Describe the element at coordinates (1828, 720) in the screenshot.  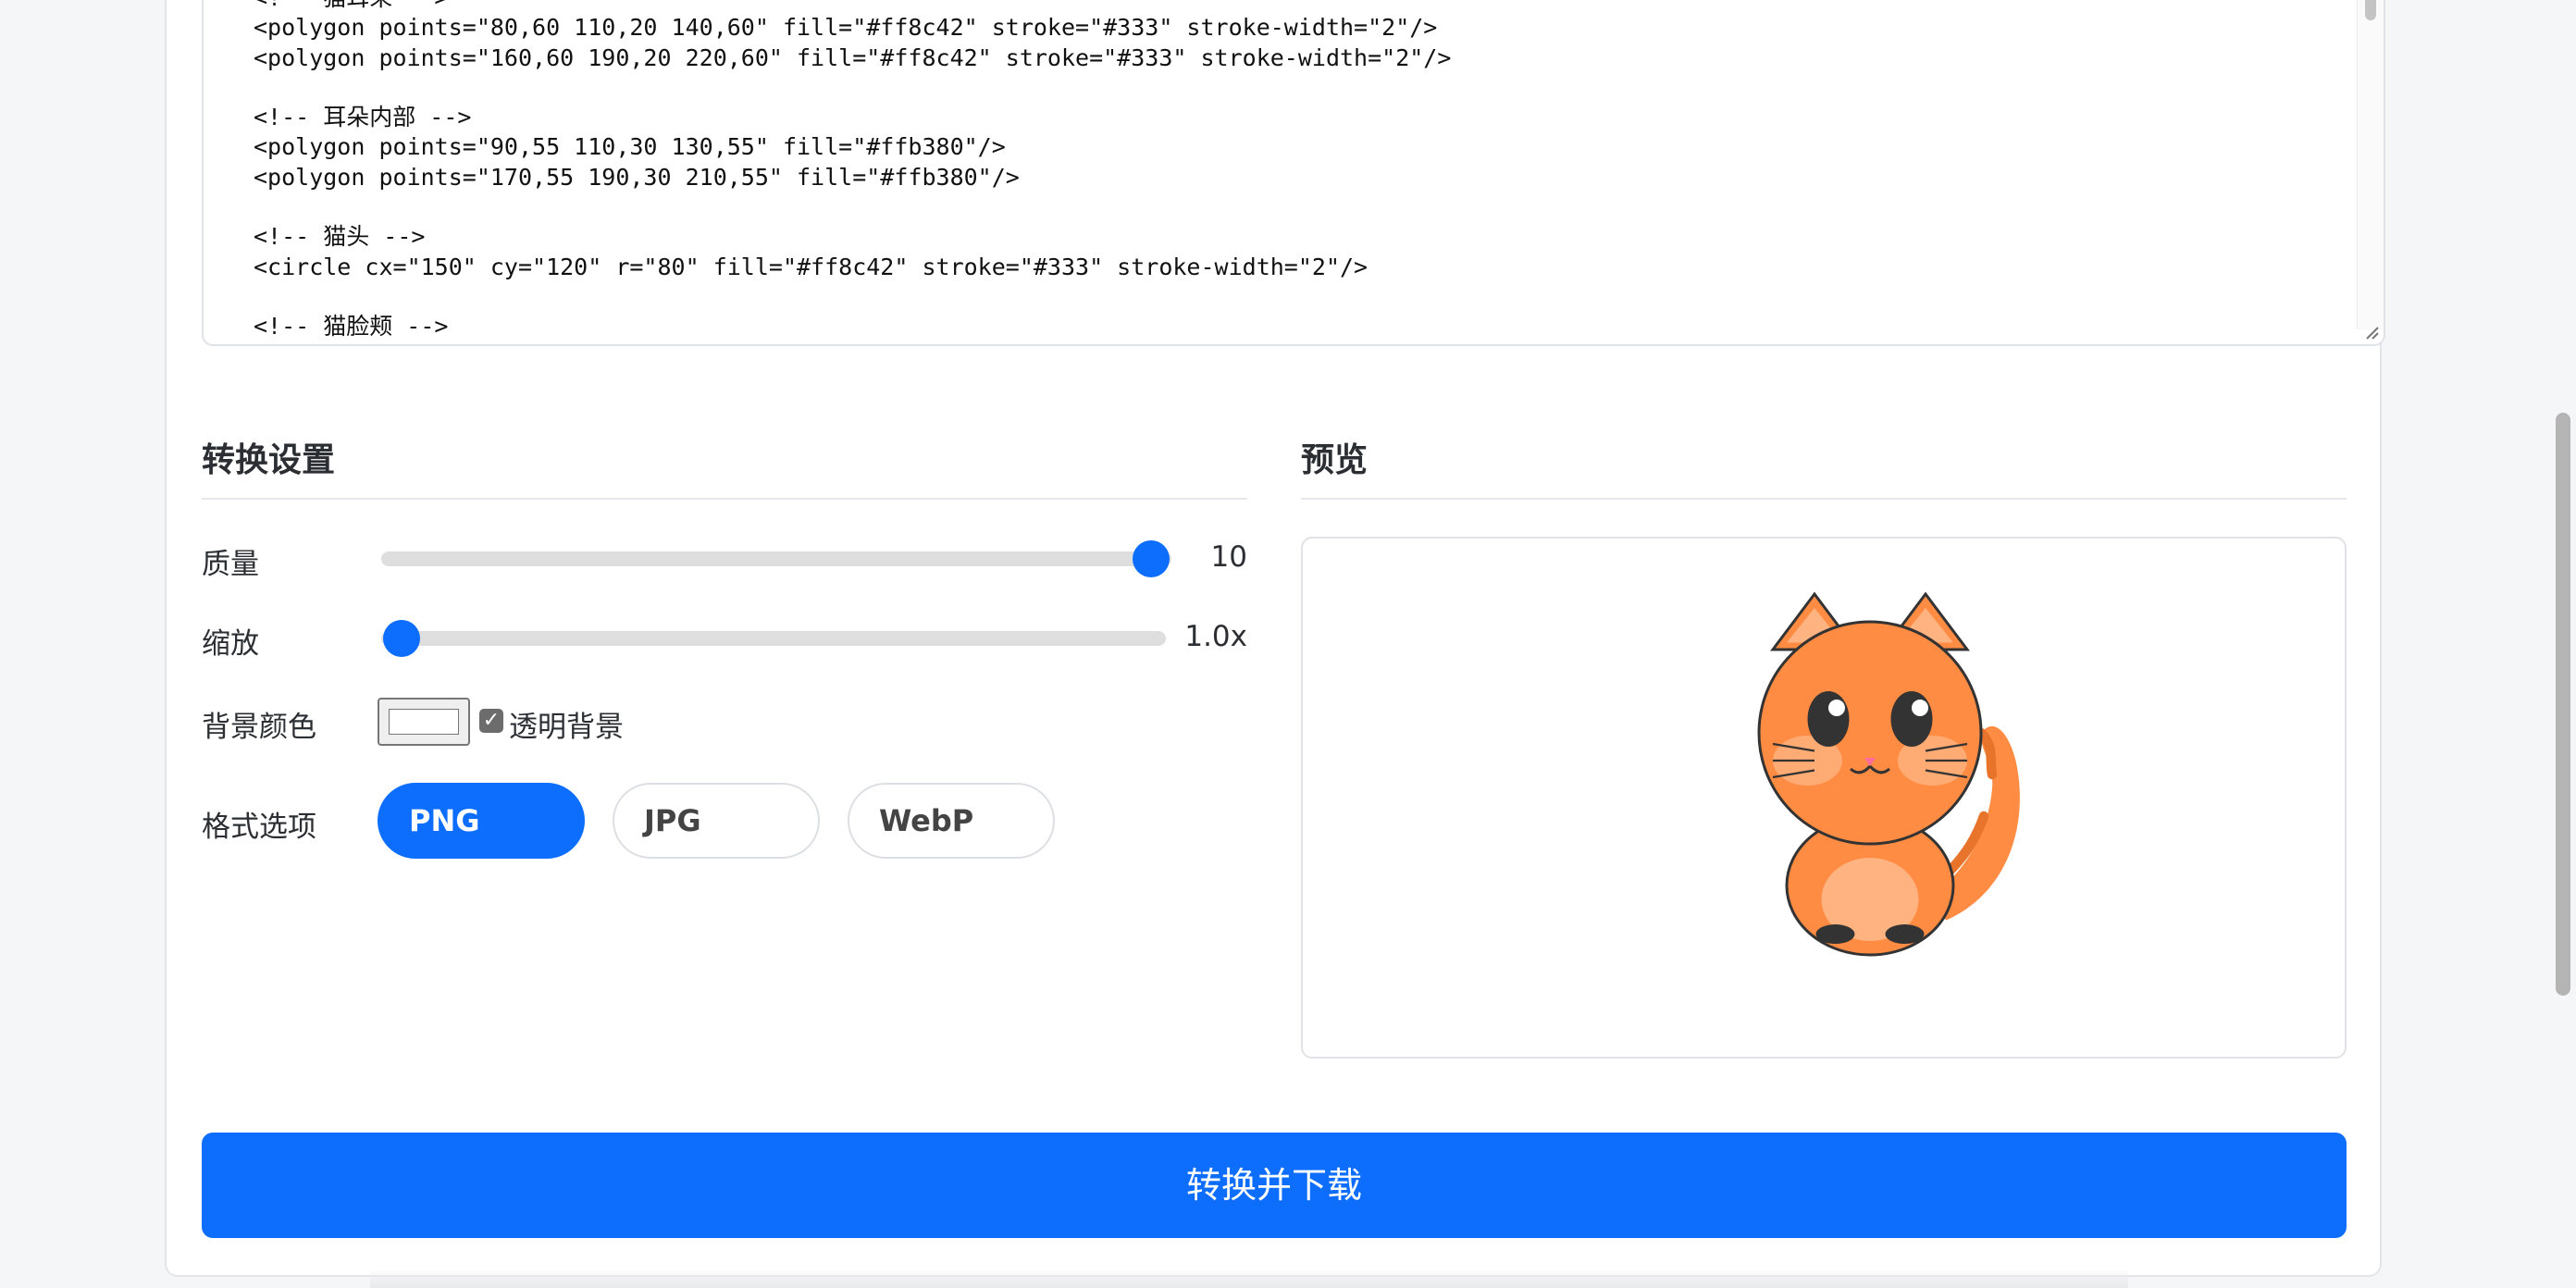
I see `cat-eye-left` at that location.